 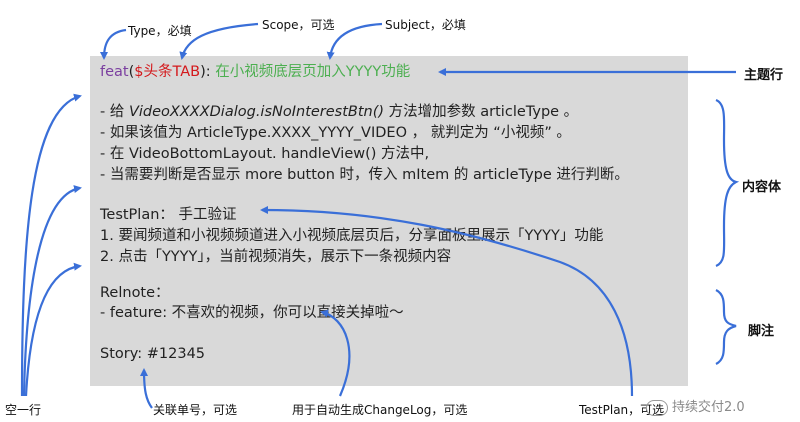 I want to click on brace-footer, so click(x=726, y=327).